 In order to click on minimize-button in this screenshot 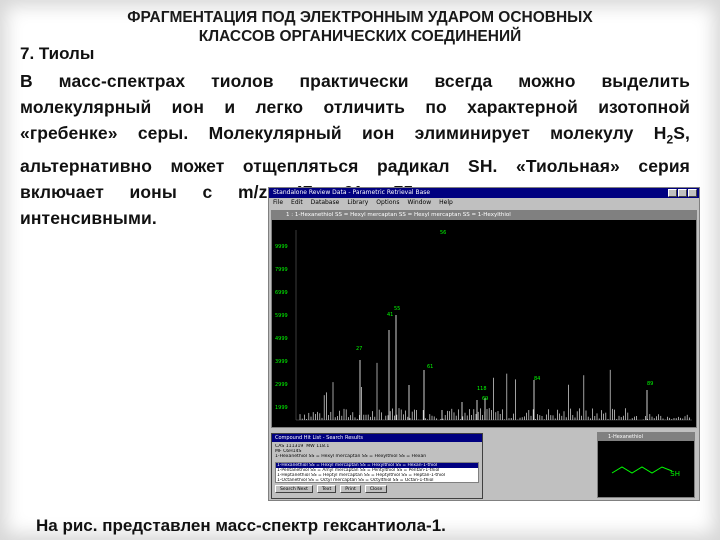, I will do `click(672, 193)`.